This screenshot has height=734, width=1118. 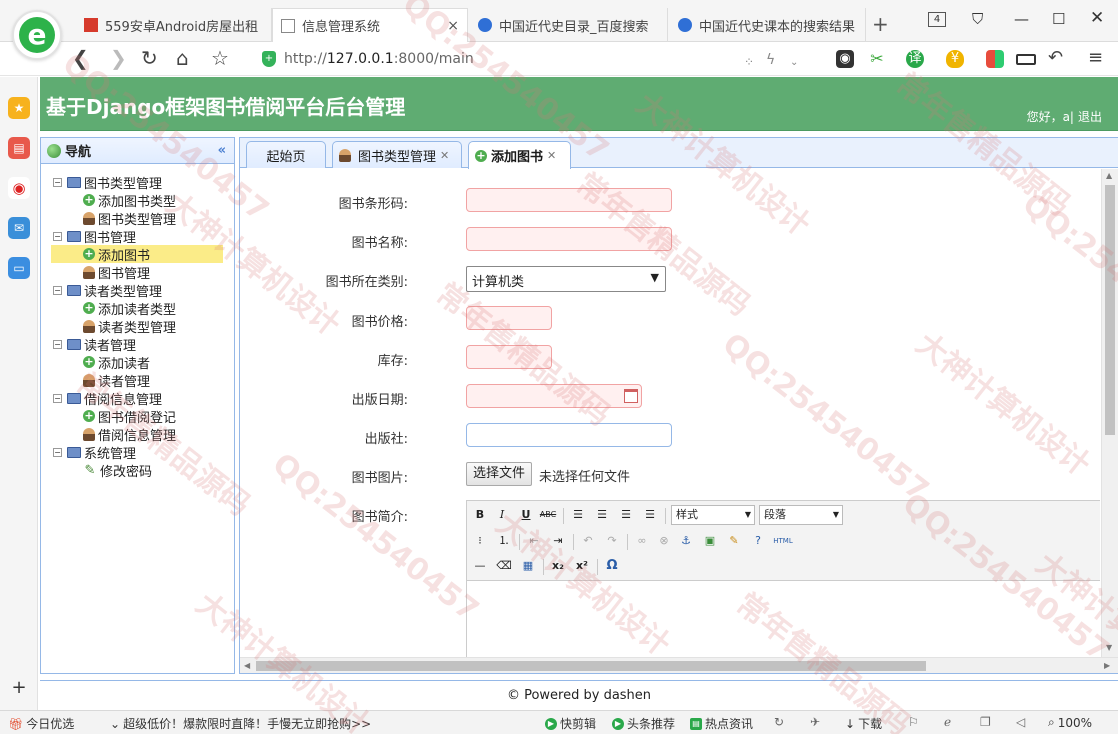 I want to click on download-item: ↓ 下载, so click(x=863, y=723).